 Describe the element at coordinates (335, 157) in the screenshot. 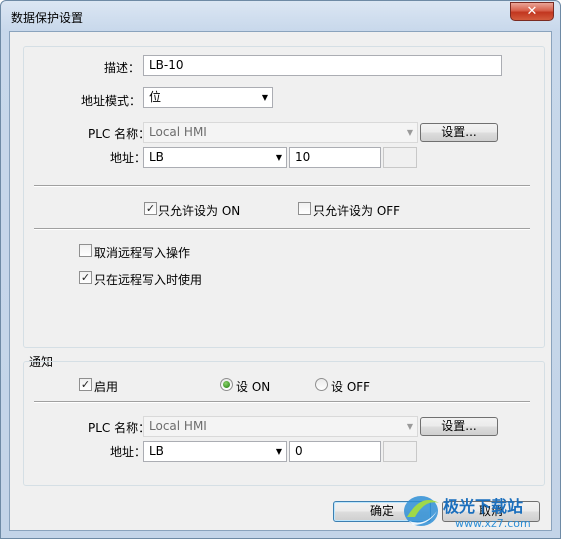

I see `address-value-field: 10` at that location.